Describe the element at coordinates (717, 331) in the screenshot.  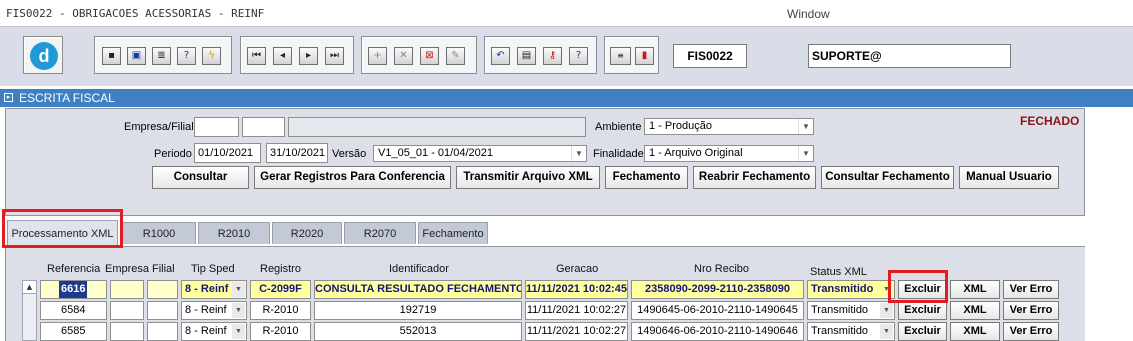
I see `nro-recibo-cell: 1490646-06-2010-2110-1490646` at that location.